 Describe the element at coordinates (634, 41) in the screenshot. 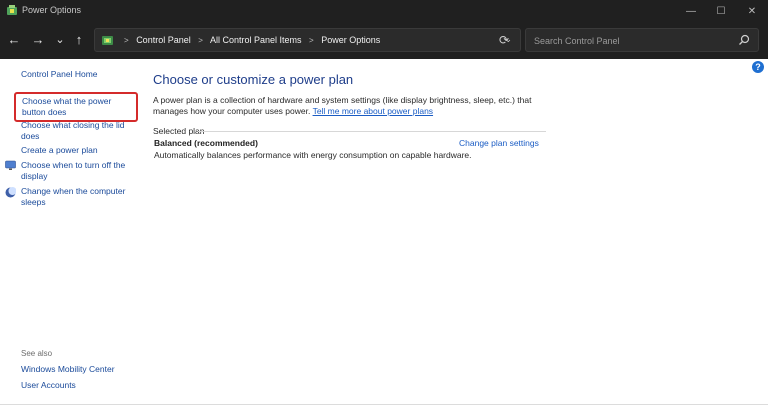

I see `search-input` at that location.